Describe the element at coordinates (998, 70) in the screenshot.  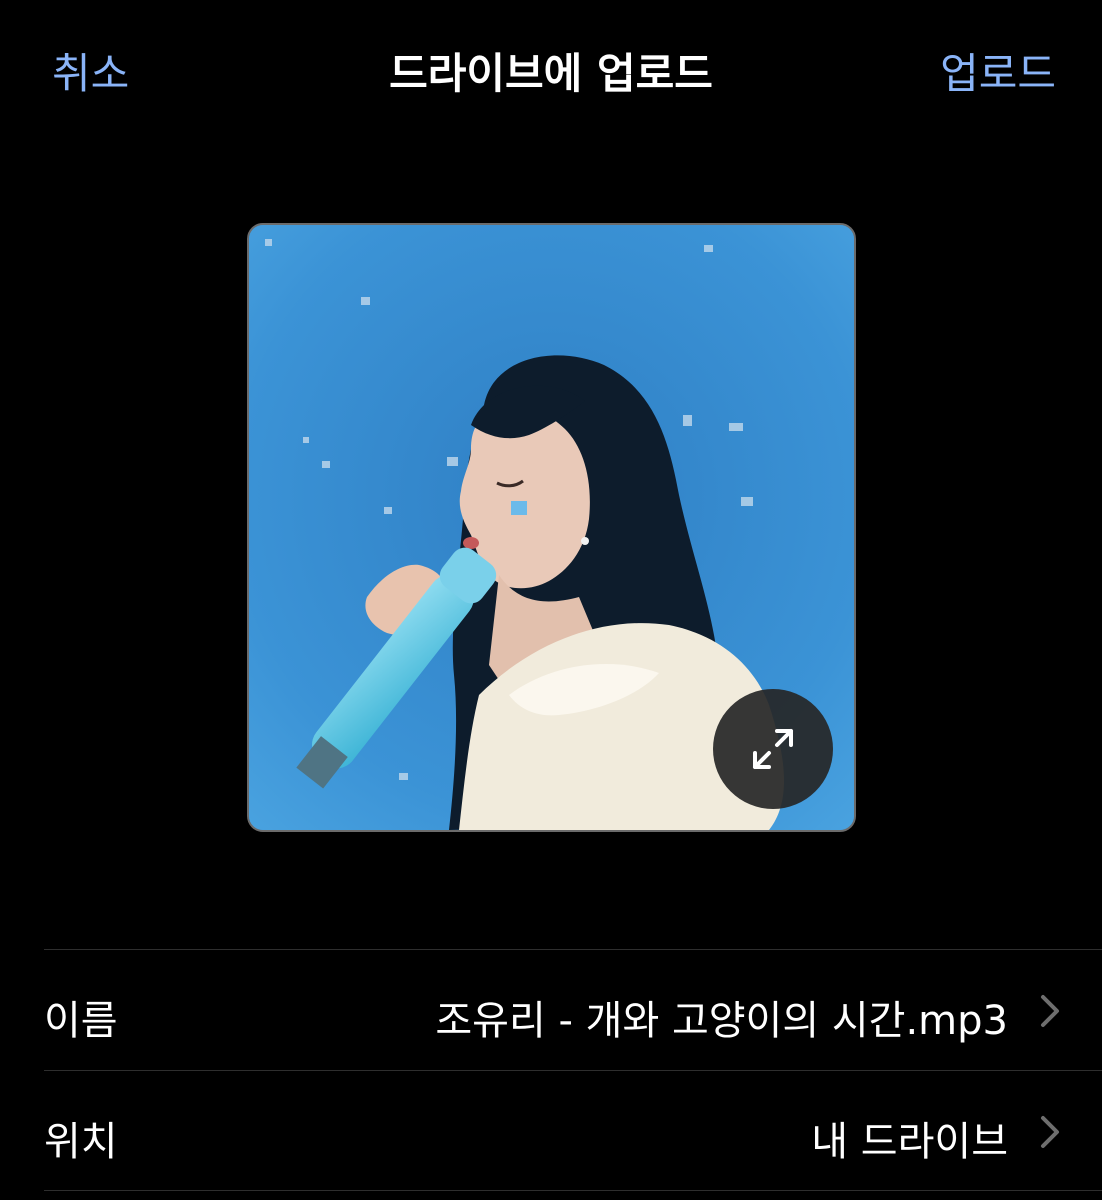
I see `upload-button: 업로드` at that location.